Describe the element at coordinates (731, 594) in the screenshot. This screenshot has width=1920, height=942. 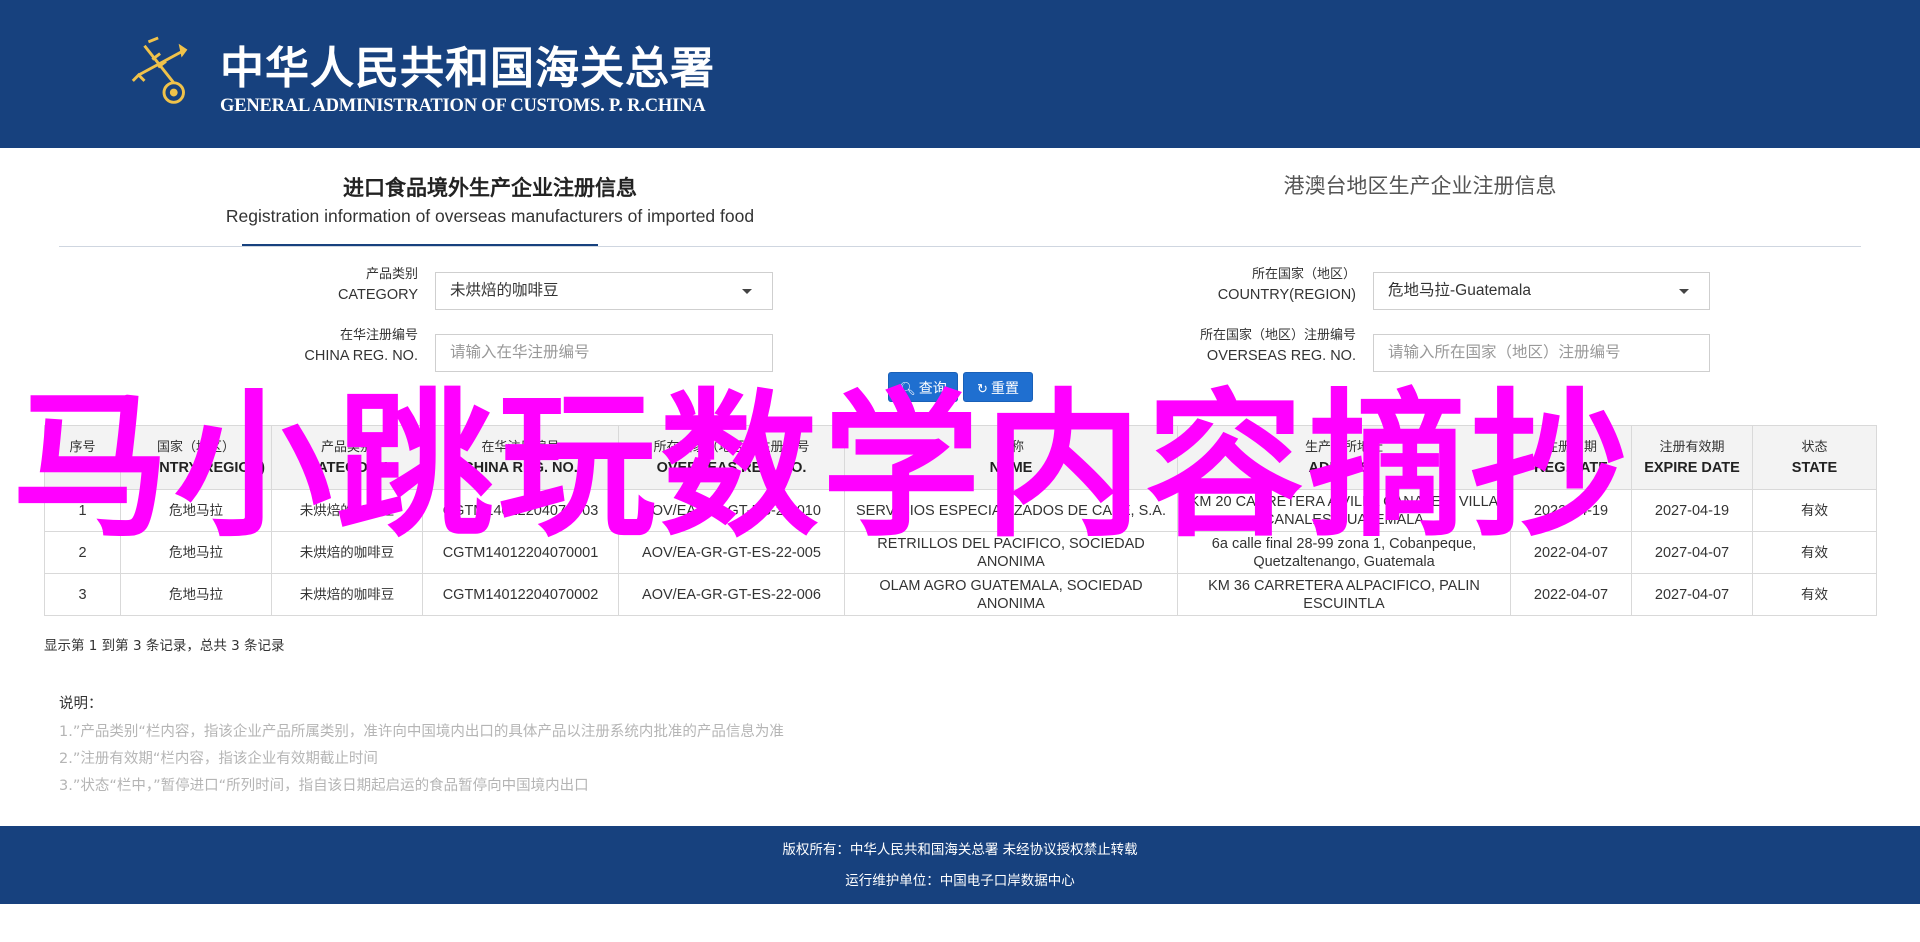
I see `cell-overseas-reg: AOV/EA-GR-GT-ES-22-006` at that location.